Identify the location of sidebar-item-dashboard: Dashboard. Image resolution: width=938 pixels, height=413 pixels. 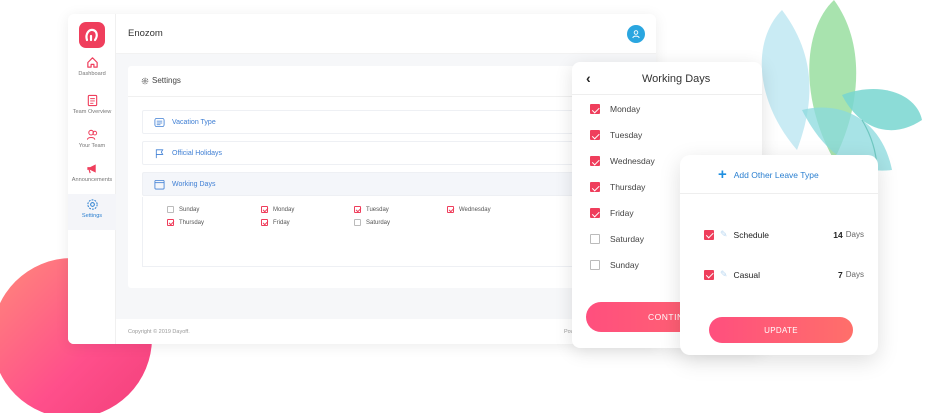
(92, 73).